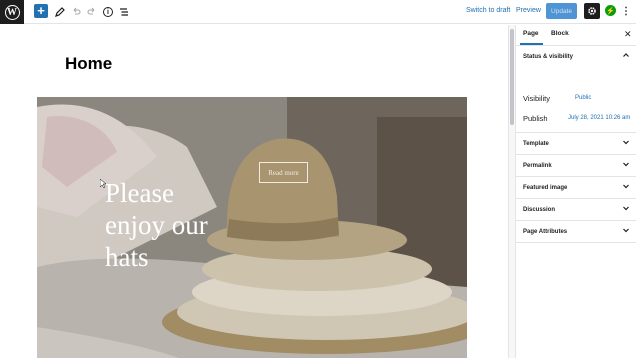 The height and width of the screenshot is (358, 636). Describe the element at coordinates (536, 98) in the screenshot. I see `visibility-label: Visibility` at that location.